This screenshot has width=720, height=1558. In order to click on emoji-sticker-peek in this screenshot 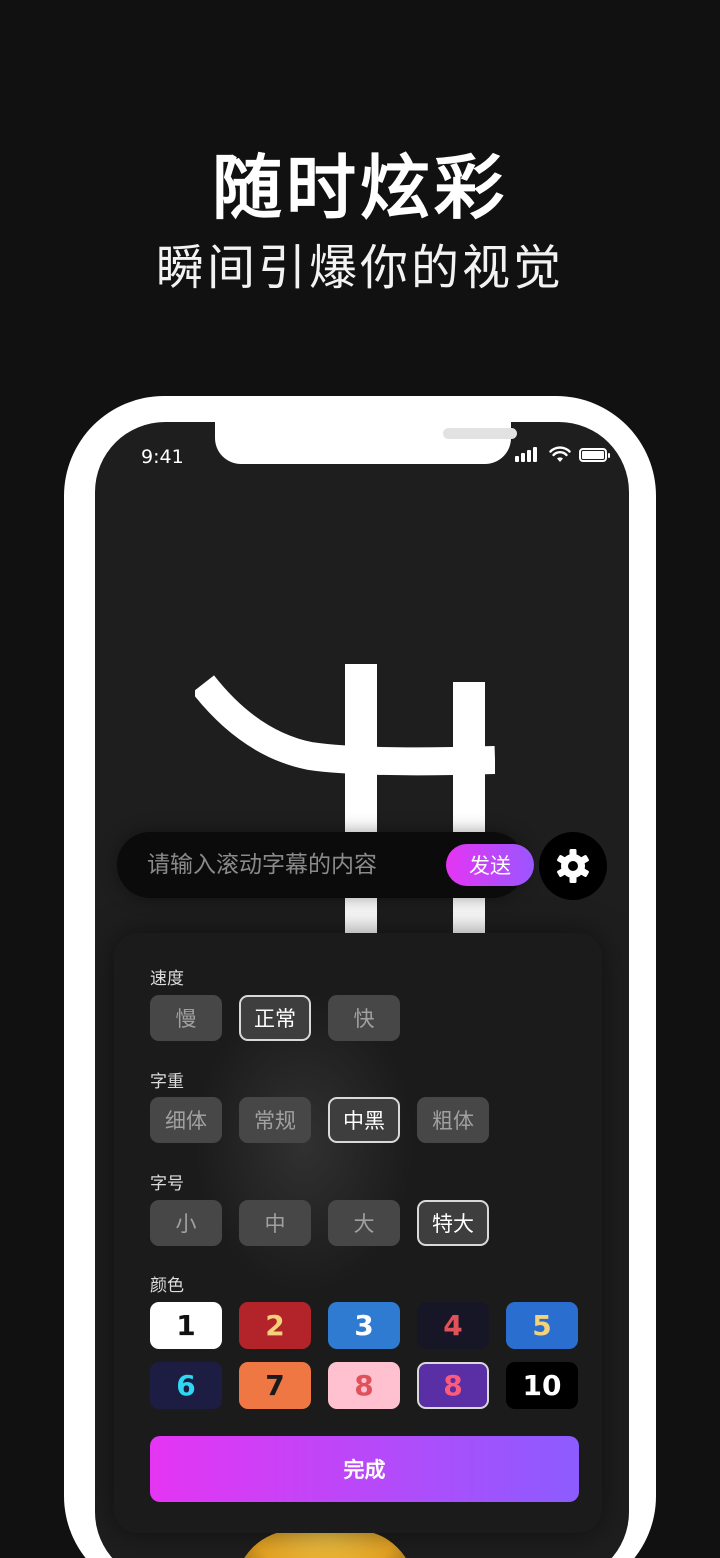, I will do `click(325, 1544)`.